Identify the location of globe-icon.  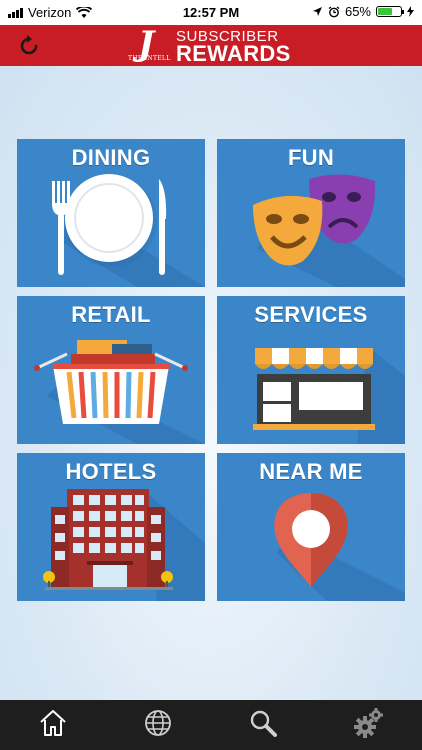
(158, 723).